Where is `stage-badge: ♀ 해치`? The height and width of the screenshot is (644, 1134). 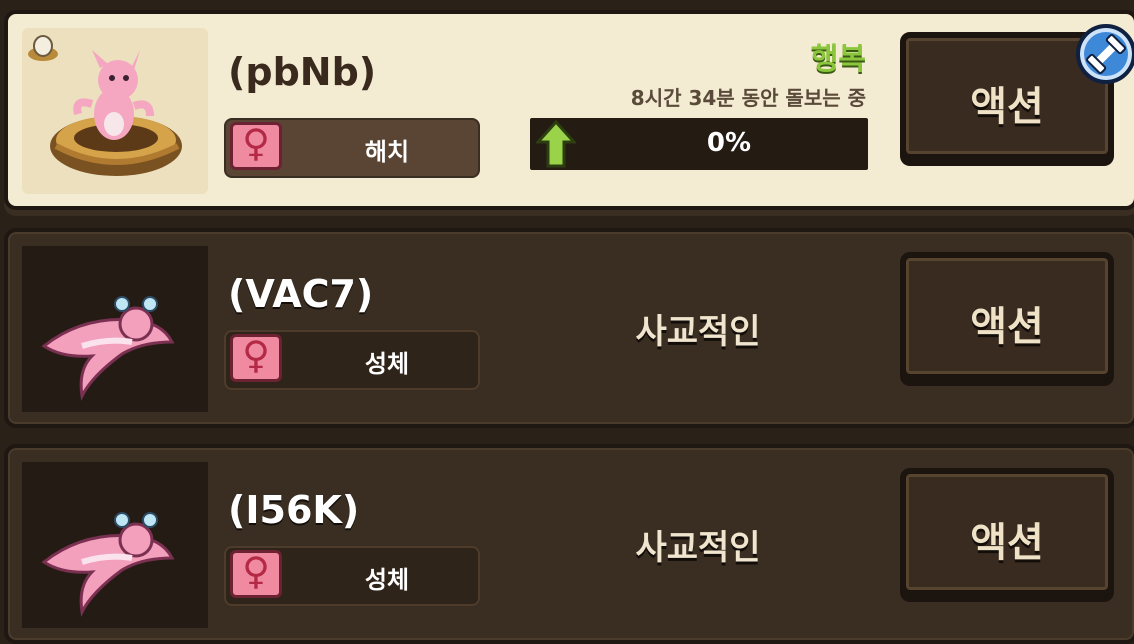
stage-badge: ♀ 해치 is located at coordinates (352, 148).